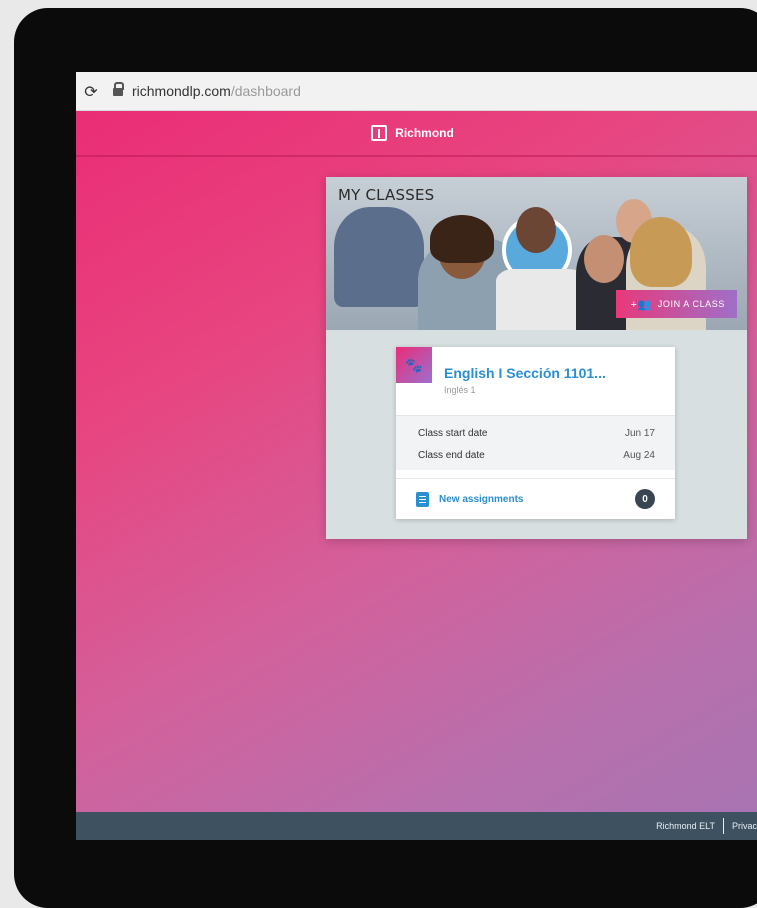 Image resolution: width=757 pixels, height=908 pixels. I want to click on url-path: /dashboard, so click(265, 91).